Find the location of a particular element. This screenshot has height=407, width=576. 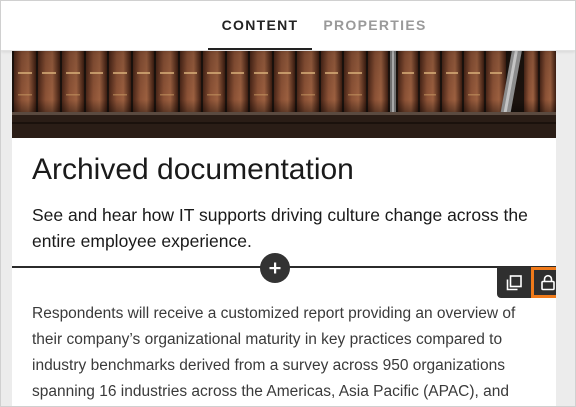

add-section-button is located at coordinates (275, 268).